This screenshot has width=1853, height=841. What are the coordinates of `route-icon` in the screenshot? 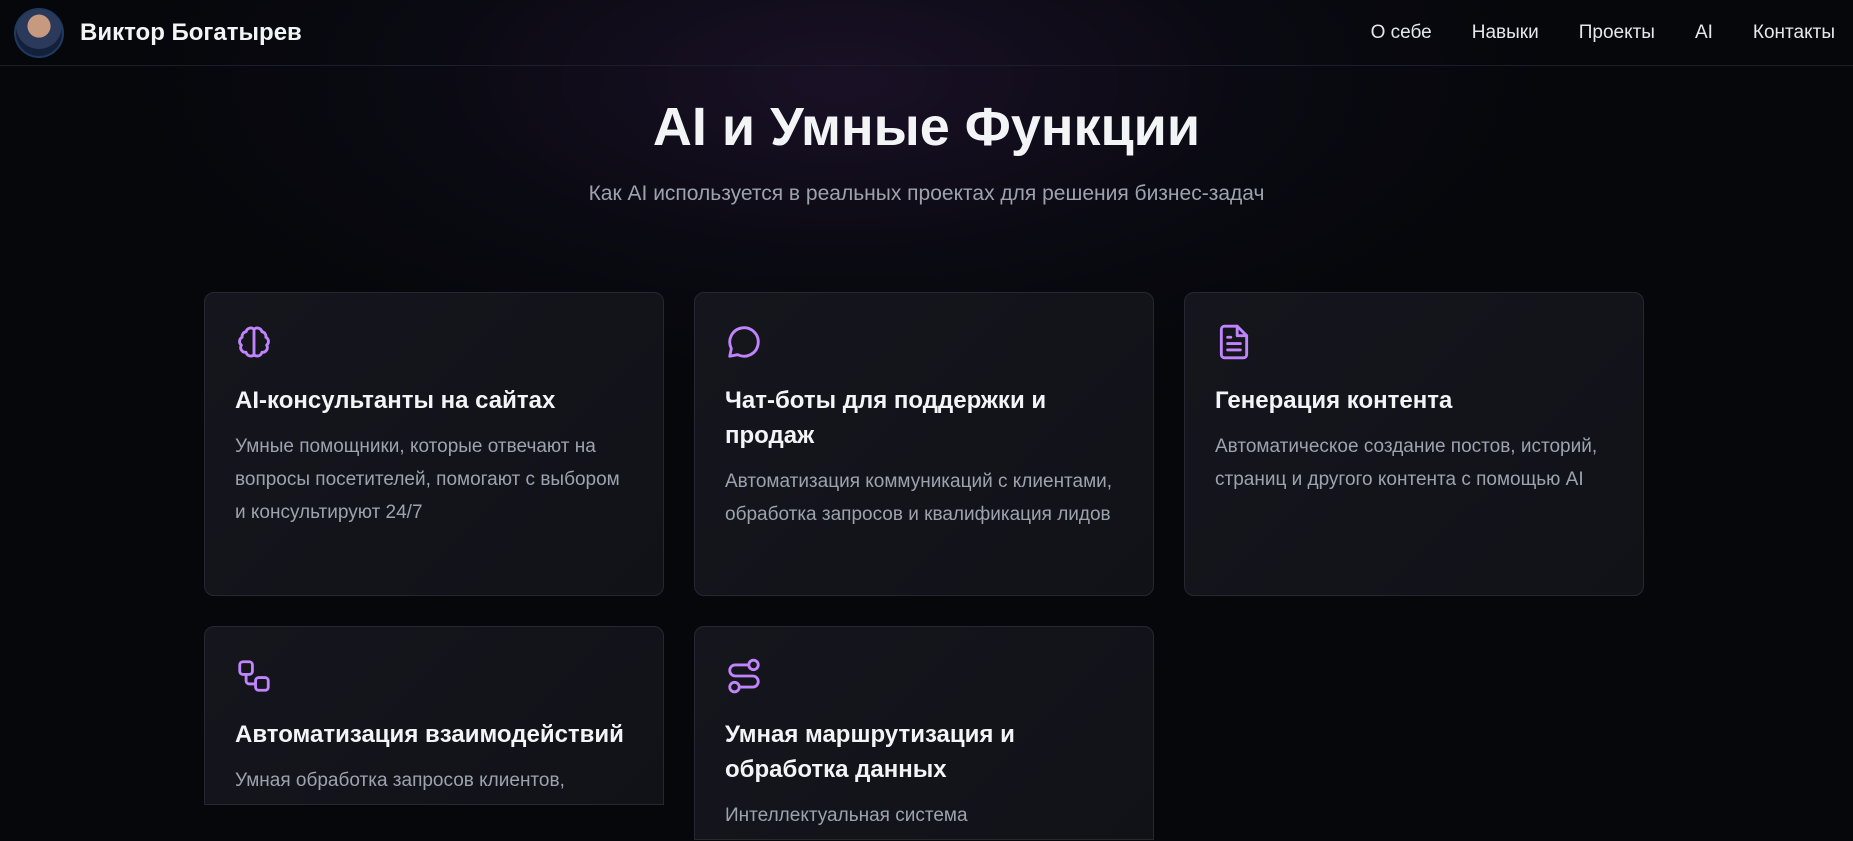 It's located at (744, 676).